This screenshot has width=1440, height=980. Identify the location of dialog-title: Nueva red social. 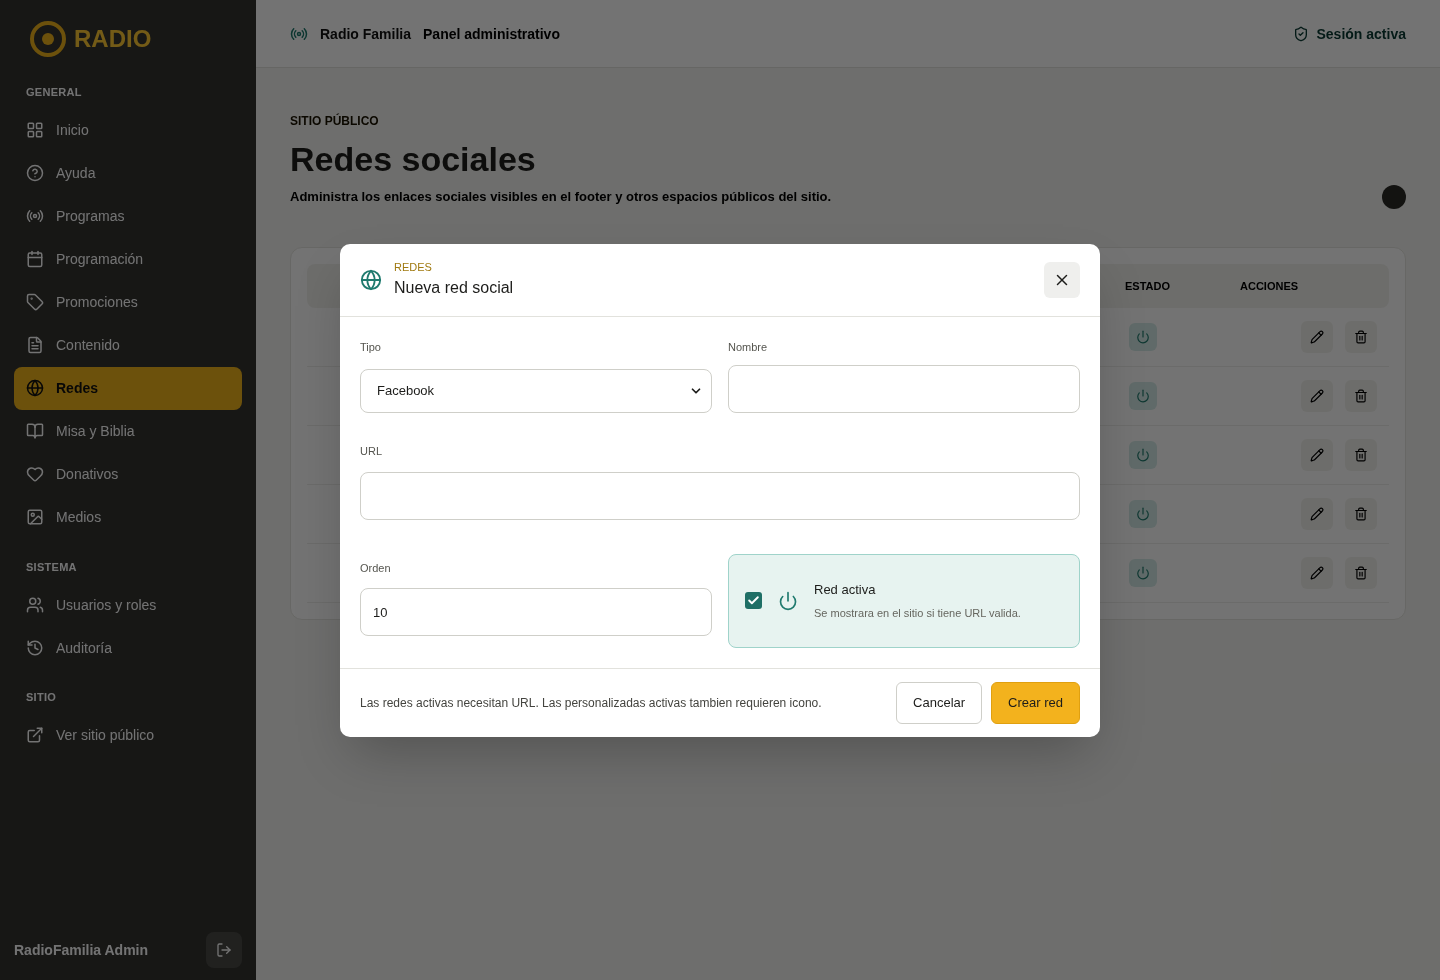
(454, 287).